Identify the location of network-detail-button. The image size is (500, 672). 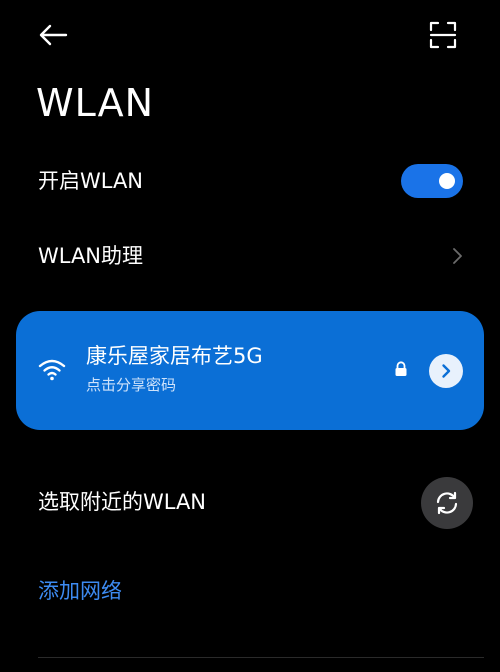
(446, 371).